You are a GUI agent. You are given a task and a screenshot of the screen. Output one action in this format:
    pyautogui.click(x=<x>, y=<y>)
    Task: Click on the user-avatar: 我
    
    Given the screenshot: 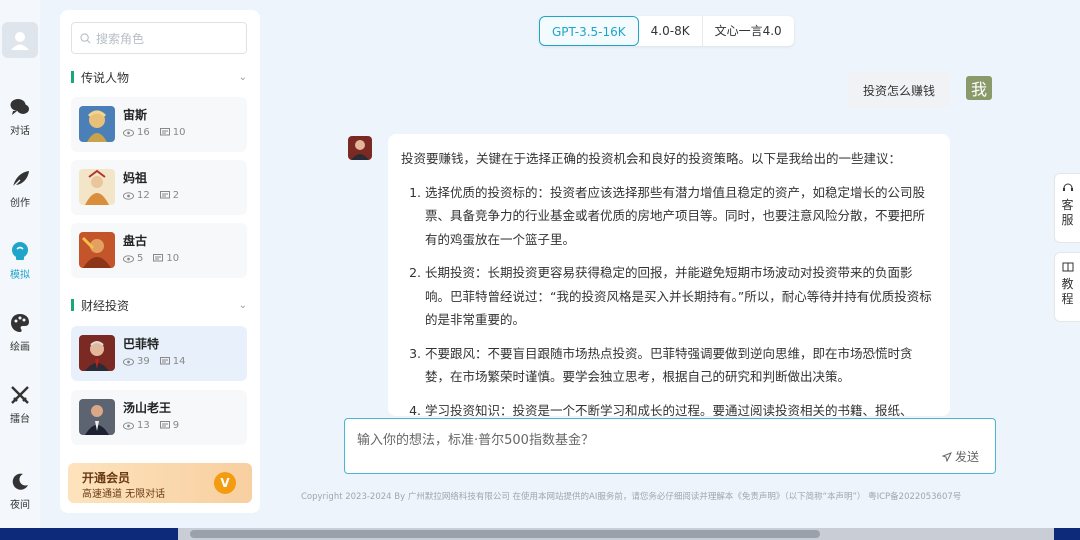 What is the action you would take?
    pyautogui.click(x=979, y=88)
    